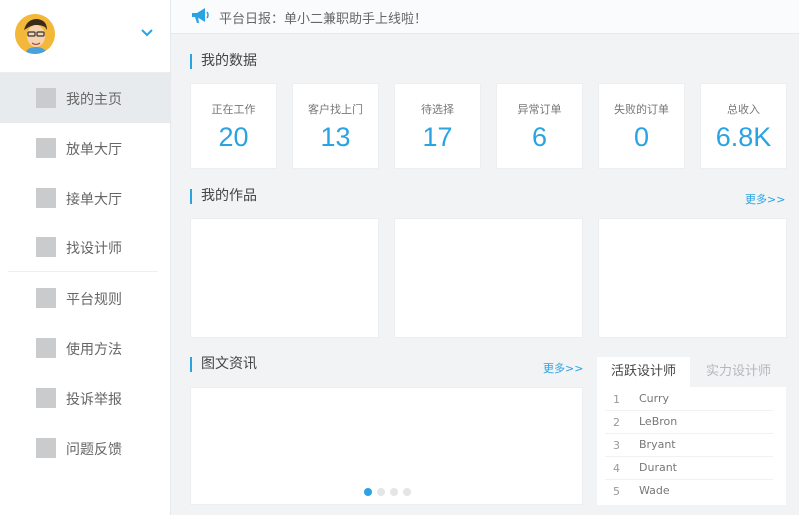 The image size is (799, 515). I want to click on notice-bar: 平台日报：单小二兼职助手上线啦！, so click(485, 17).